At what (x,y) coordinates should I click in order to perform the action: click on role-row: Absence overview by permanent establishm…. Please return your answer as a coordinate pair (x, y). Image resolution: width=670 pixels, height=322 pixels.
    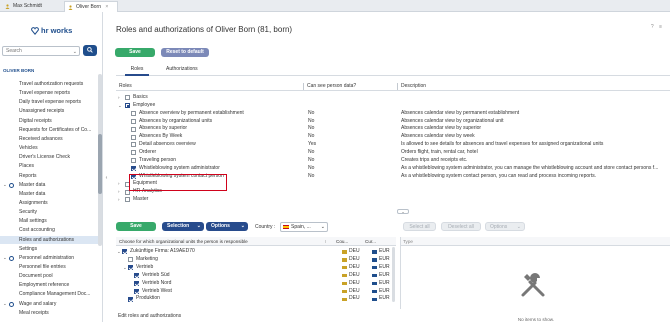
    Looking at the image, I should click on (393, 114).